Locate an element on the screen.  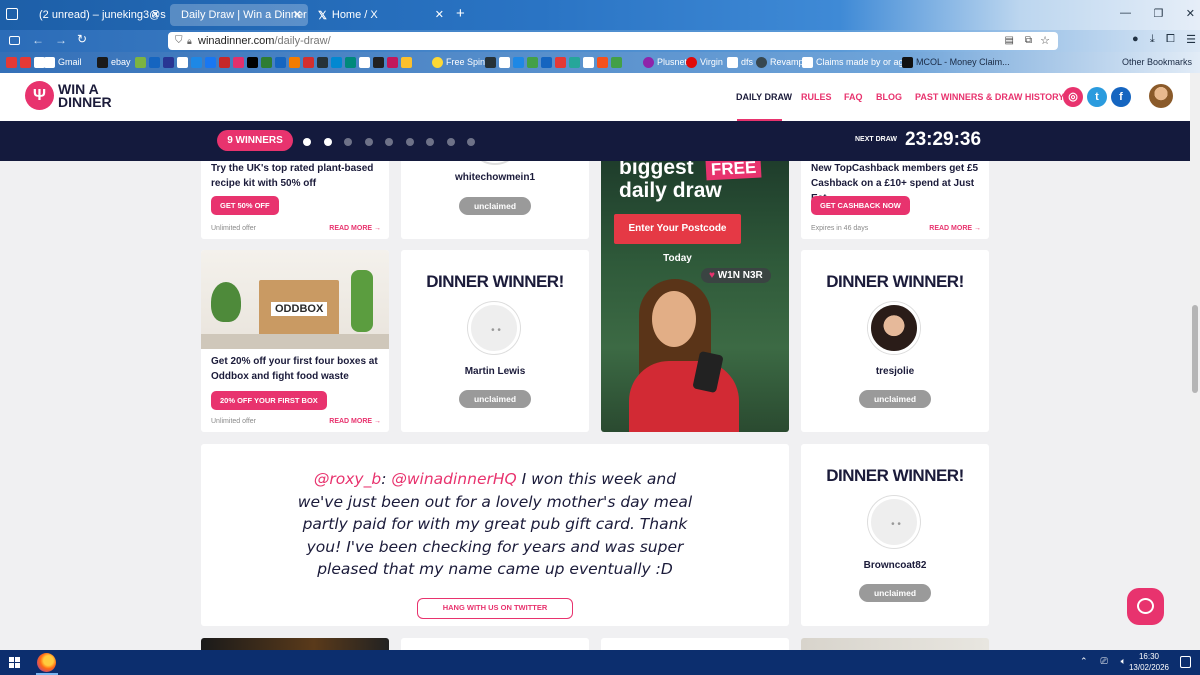
screenshot-icon: ⧉ is located at coordinates (1028, 41).